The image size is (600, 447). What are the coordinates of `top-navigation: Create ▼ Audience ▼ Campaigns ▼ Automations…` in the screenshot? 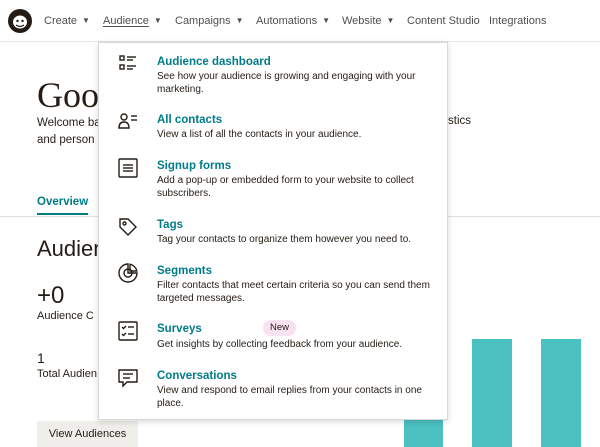 It's located at (300, 21).